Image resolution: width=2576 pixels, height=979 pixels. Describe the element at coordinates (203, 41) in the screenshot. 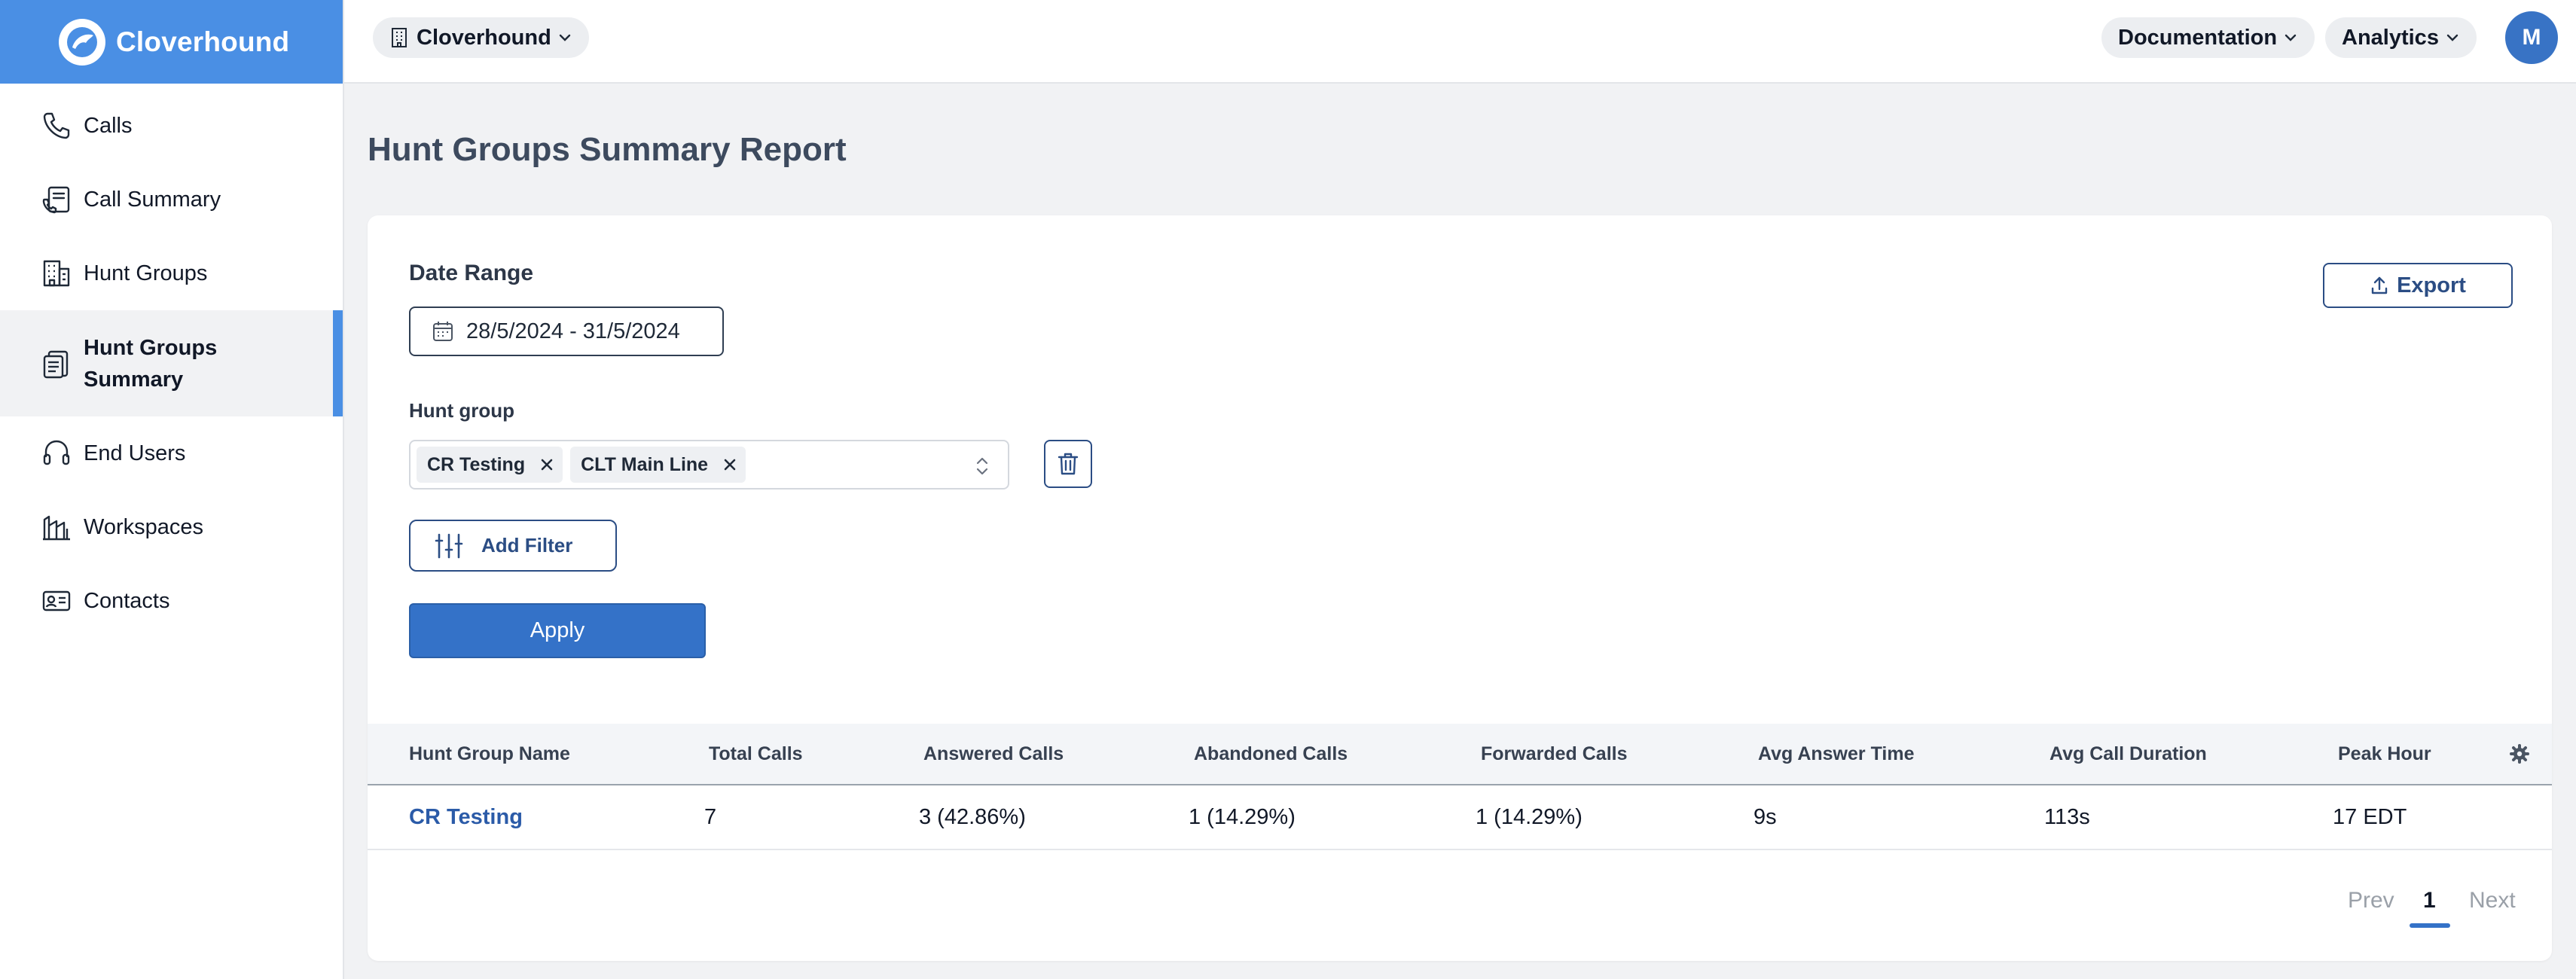

I see `brand-name: Cloverhound` at that location.